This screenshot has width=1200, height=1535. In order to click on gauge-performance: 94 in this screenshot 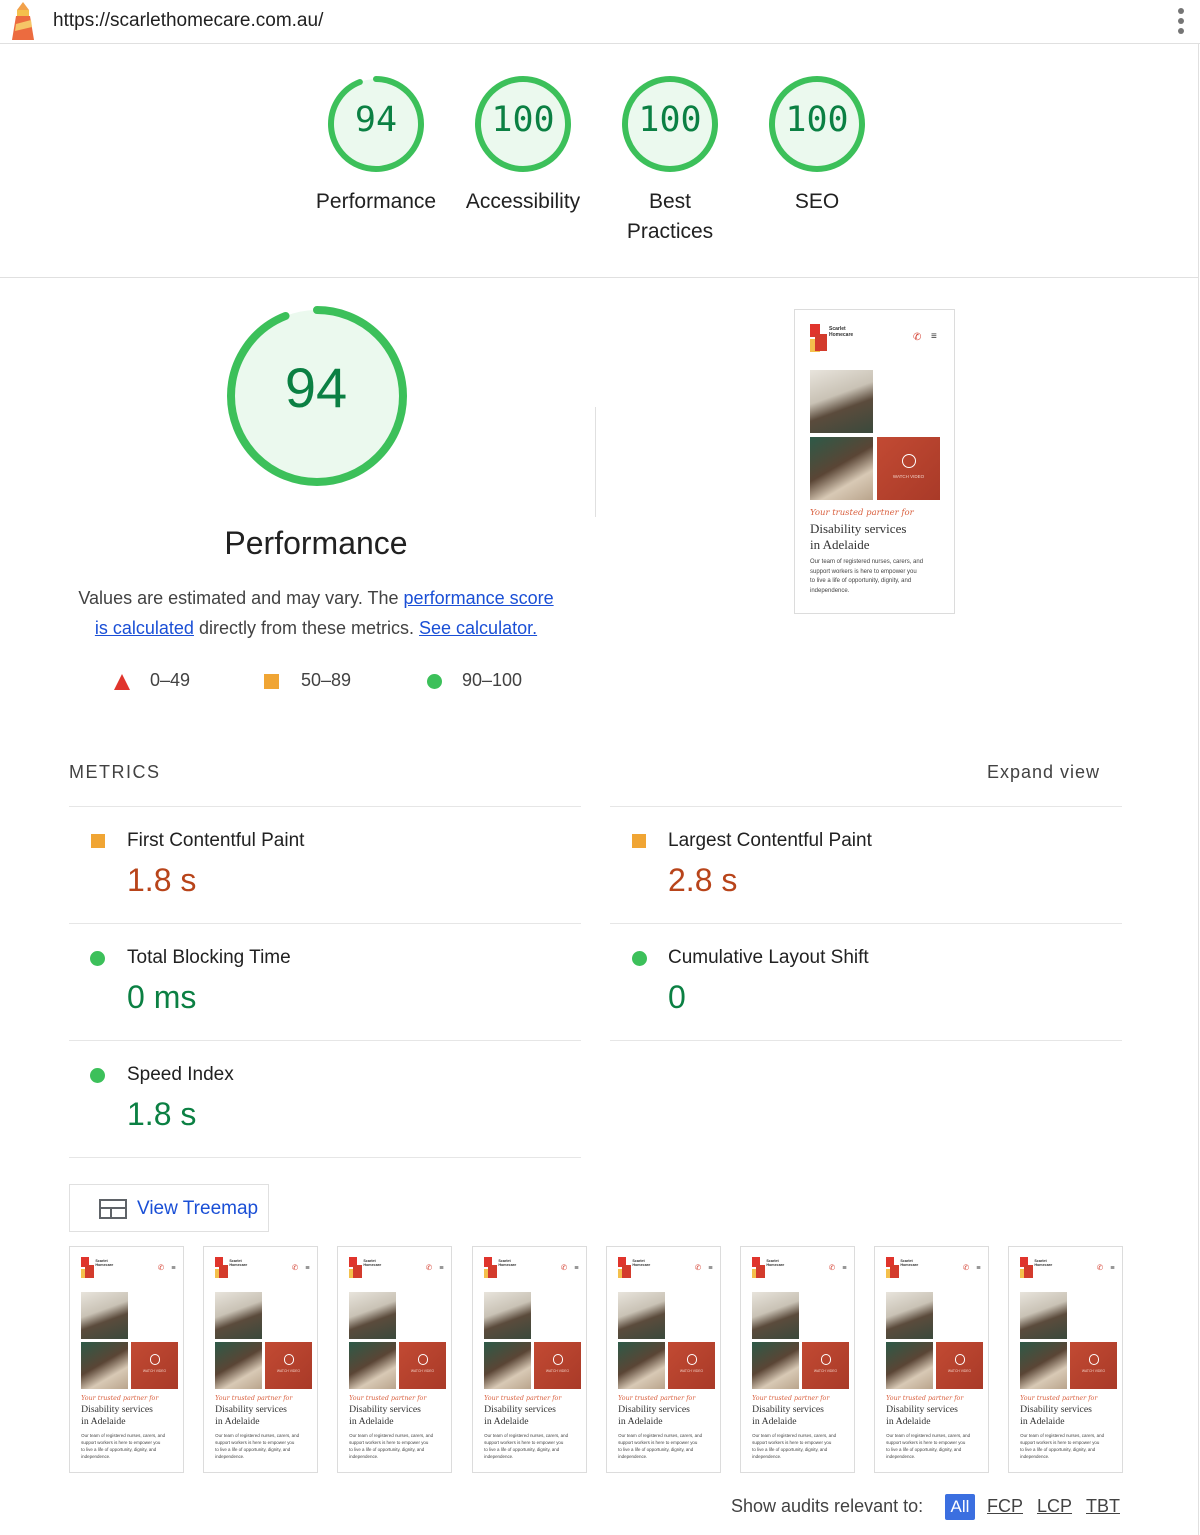, I will do `click(376, 124)`.